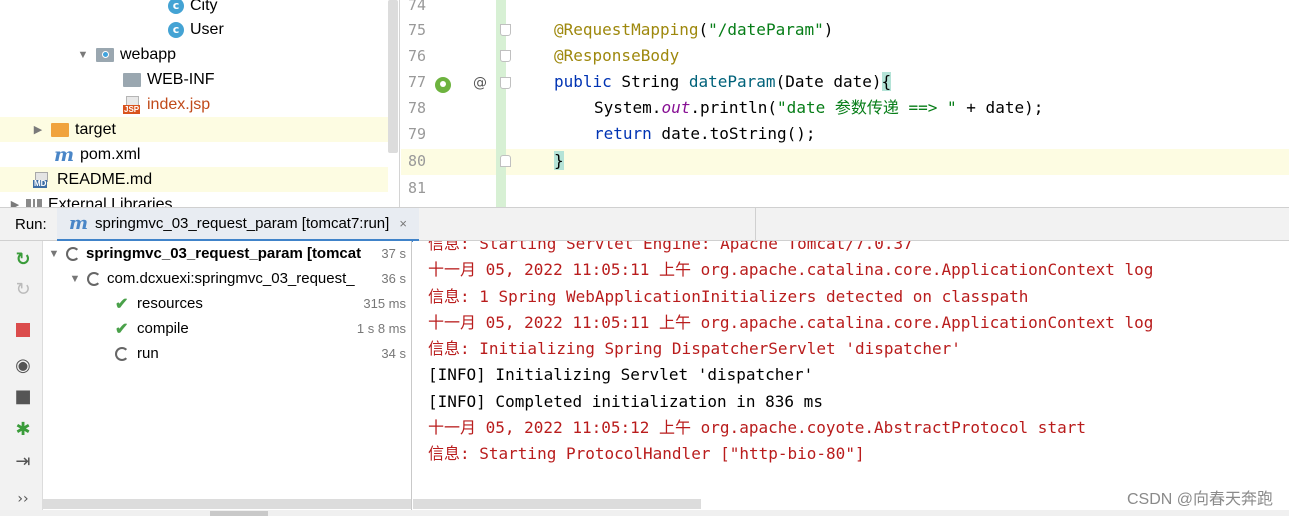 This screenshot has height=516, width=1289. I want to click on tree-item-city: c City, so click(194, 9).